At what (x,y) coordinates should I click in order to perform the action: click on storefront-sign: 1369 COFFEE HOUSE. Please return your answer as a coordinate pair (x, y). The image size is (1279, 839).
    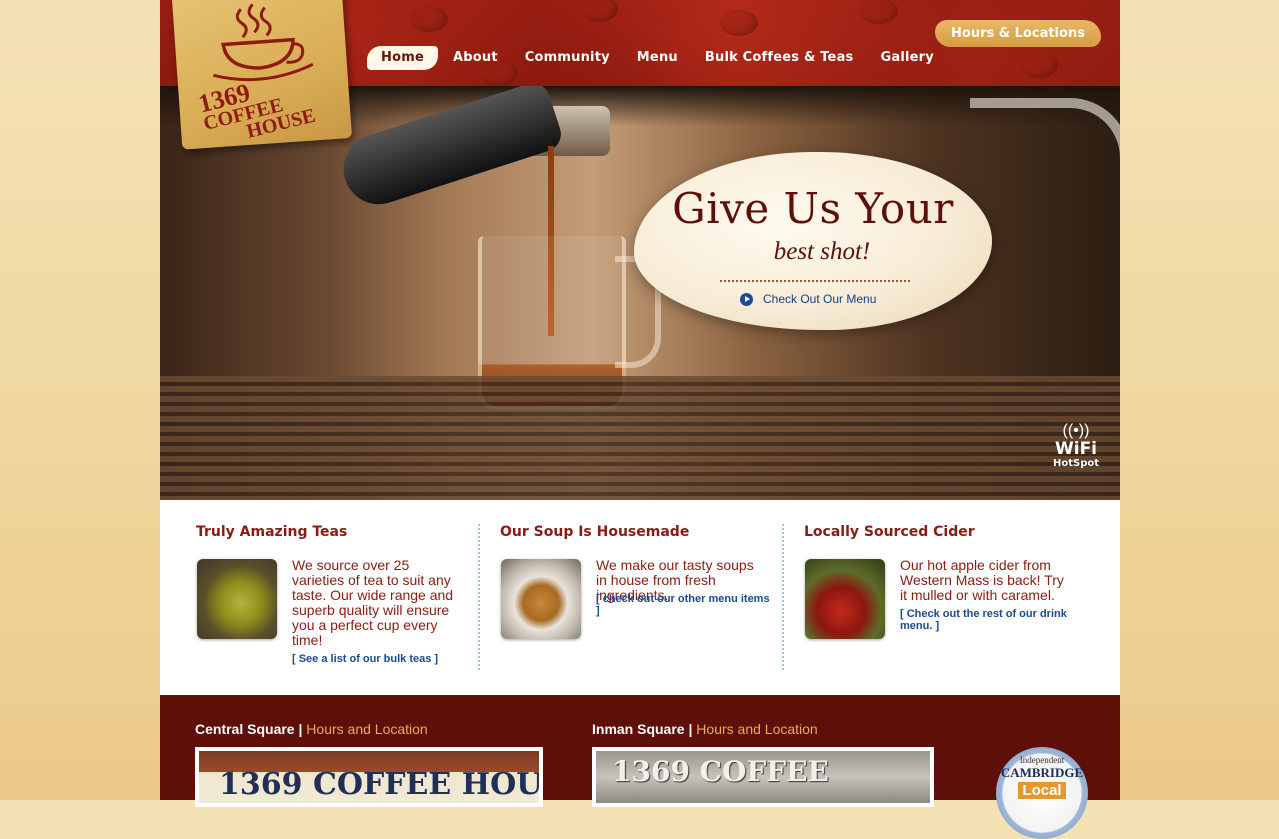
    Looking at the image, I should click on (379, 784).